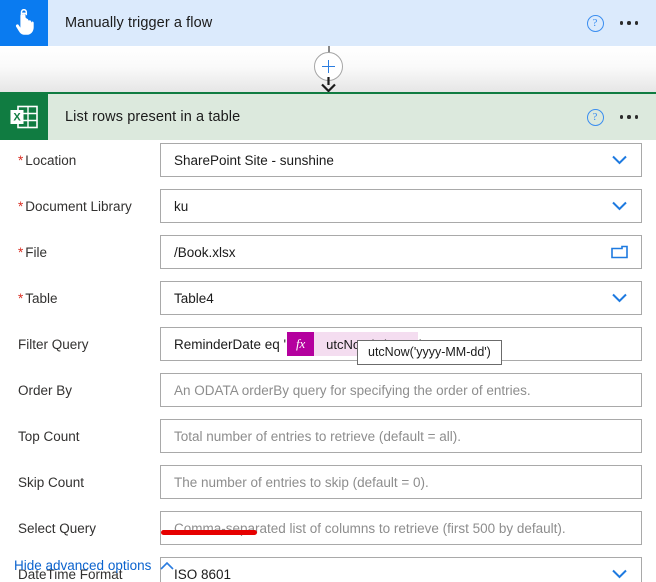  What do you see at coordinates (47, 160) in the screenshot?
I see `field-label-location: * Location` at bounding box center [47, 160].